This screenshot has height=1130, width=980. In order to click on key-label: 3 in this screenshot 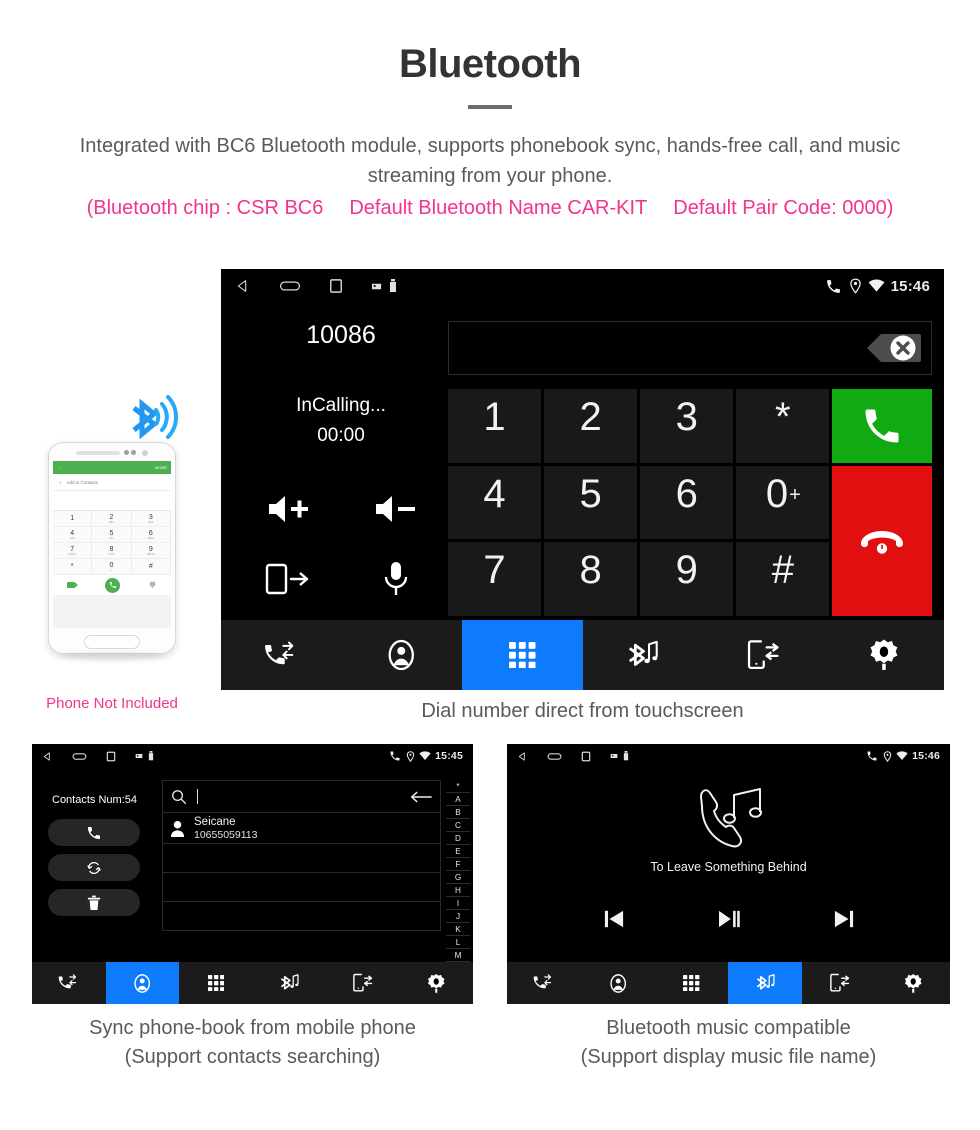, I will do `click(686, 417)`.